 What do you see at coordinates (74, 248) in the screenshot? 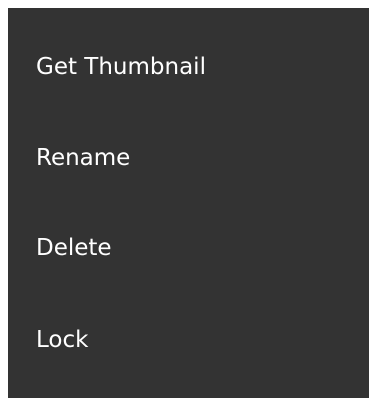
I see `menu-item-label: Delete` at bounding box center [74, 248].